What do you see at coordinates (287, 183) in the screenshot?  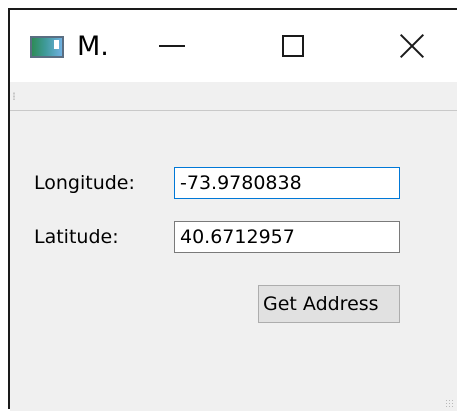 I see `longitude-input` at bounding box center [287, 183].